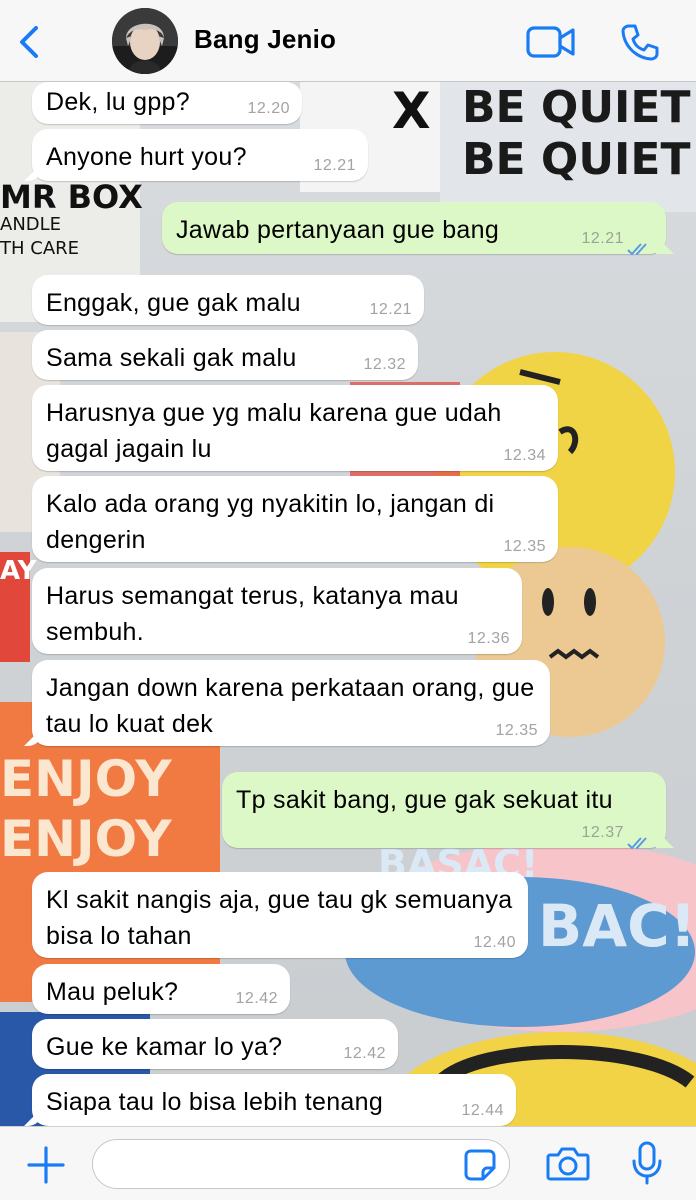  I want to click on camera-icon, so click(568, 1166).